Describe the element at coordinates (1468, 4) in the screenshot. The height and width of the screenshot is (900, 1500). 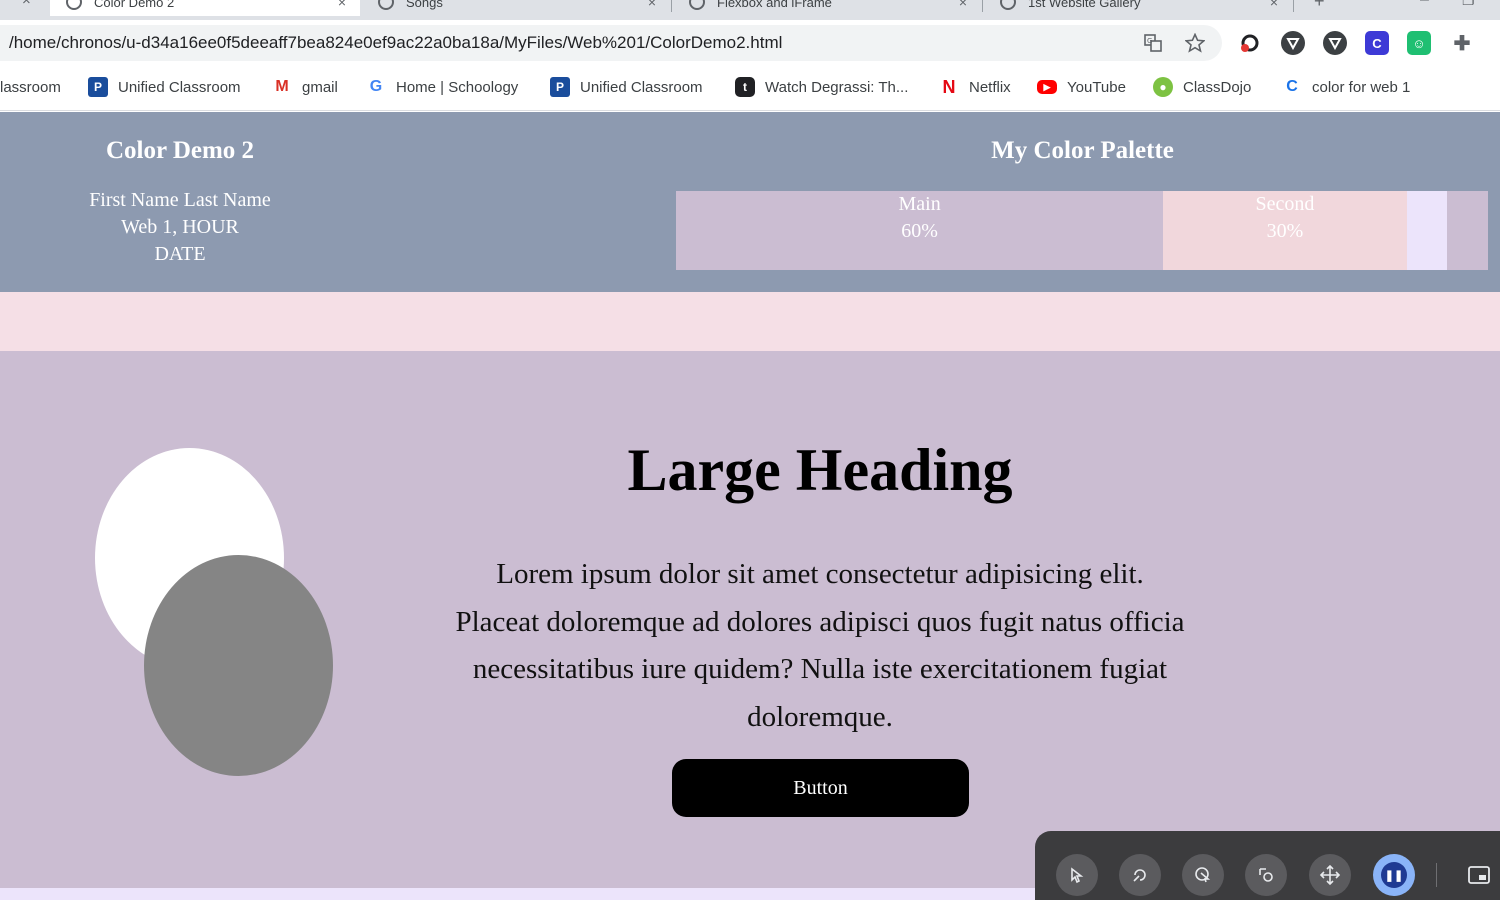
I see `maximize-icon: ❐` at that location.